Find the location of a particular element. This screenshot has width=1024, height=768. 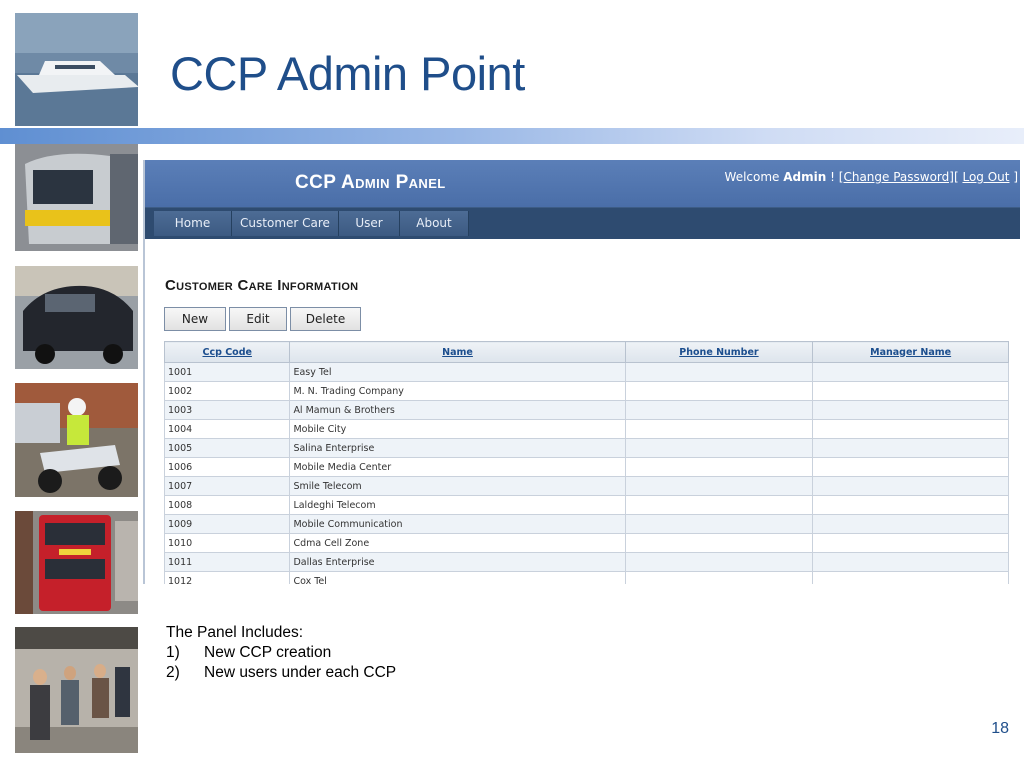

table-row: 1002 M. N. Trading Company is located at coordinates (586, 391).